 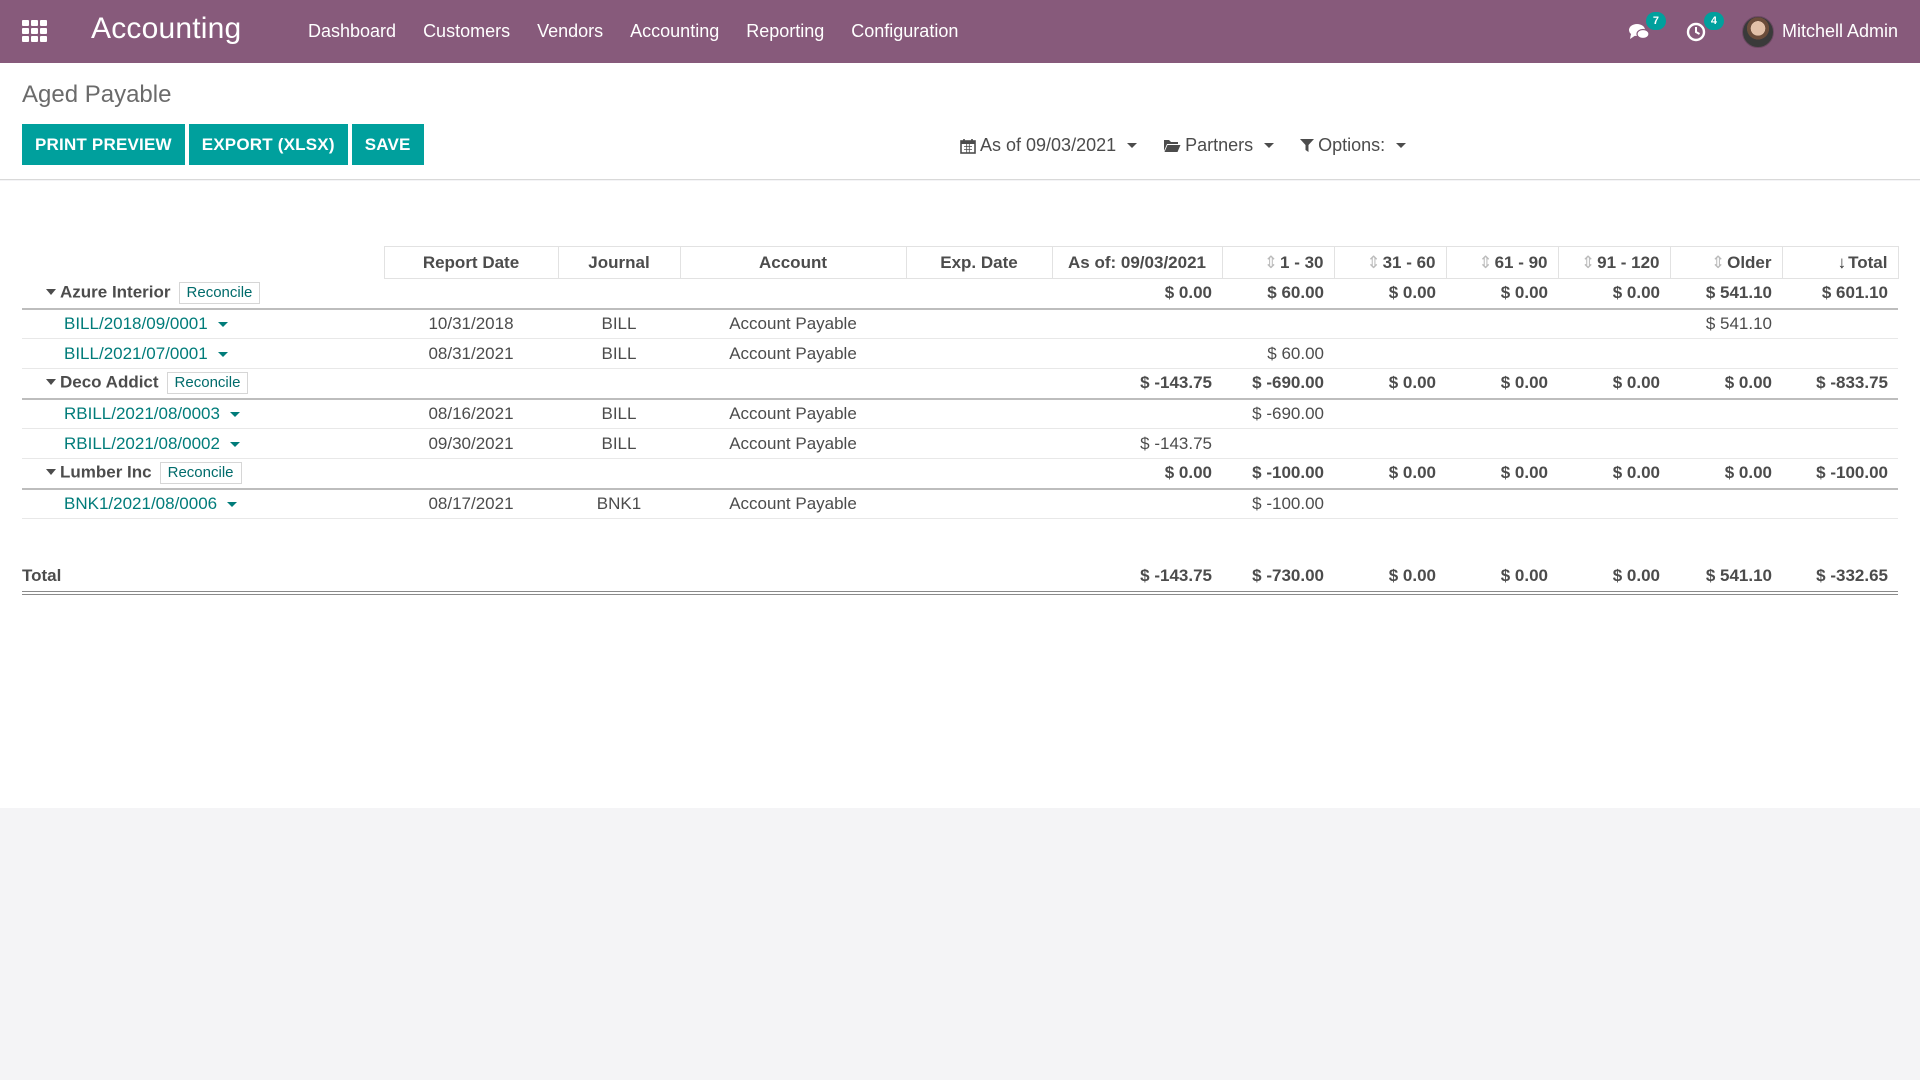 What do you see at coordinates (1390, 262) in the screenshot?
I see `col-31-60: ⇕ 31 - 60` at bounding box center [1390, 262].